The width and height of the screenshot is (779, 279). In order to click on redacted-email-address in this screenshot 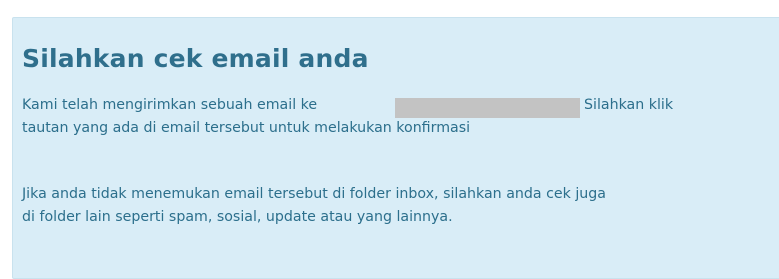, I will do `click(487, 108)`.